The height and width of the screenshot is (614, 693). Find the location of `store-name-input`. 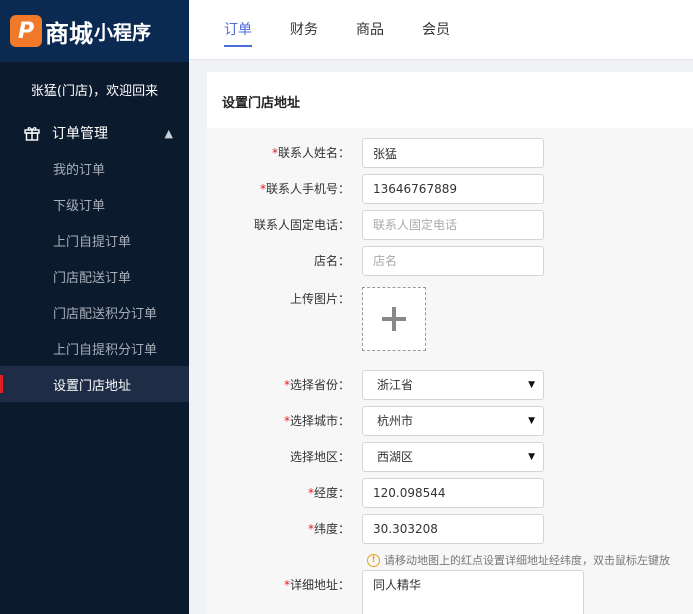

store-name-input is located at coordinates (453, 261).